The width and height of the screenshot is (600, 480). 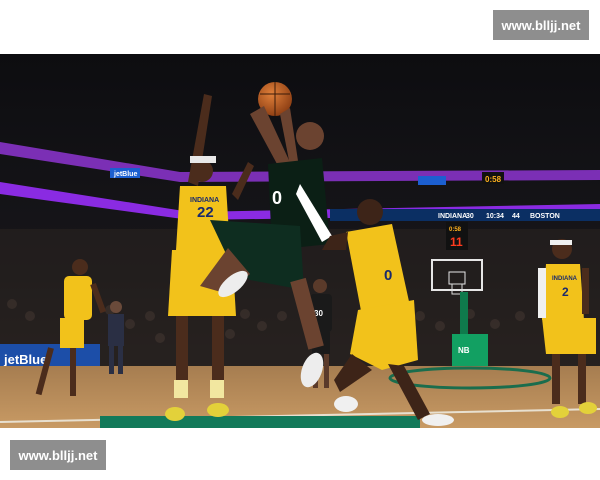 I want to click on left-defender-number: 22, so click(x=205, y=212).